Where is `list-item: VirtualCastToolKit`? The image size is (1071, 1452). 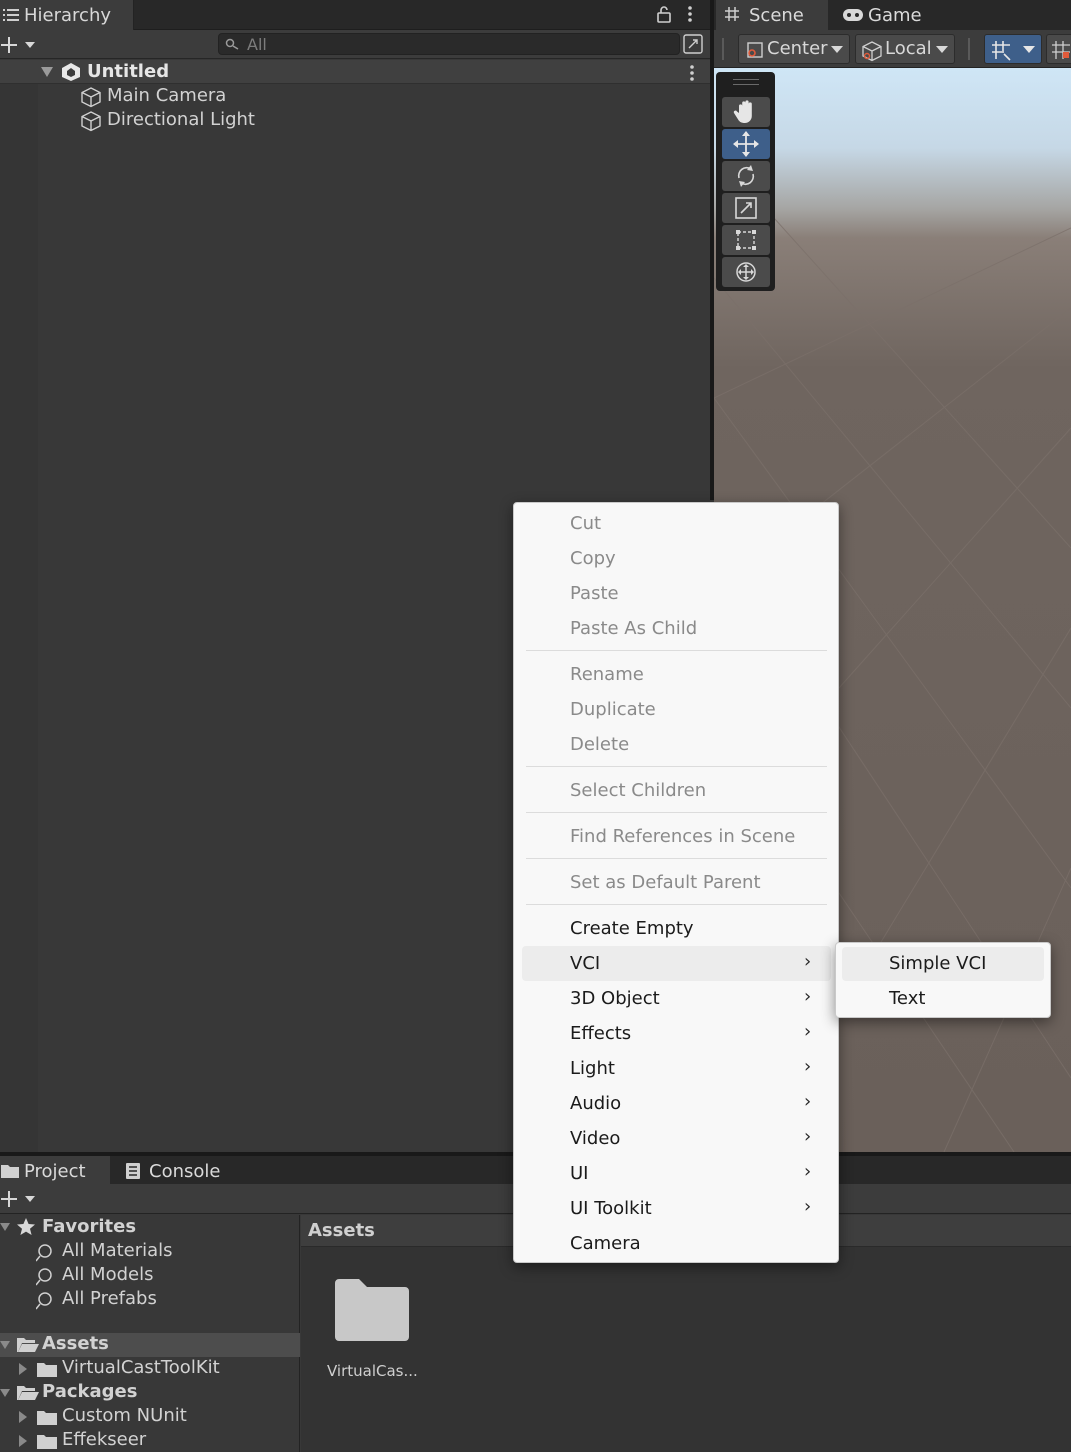 list-item: VirtualCastToolKit is located at coordinates (159, 1369).